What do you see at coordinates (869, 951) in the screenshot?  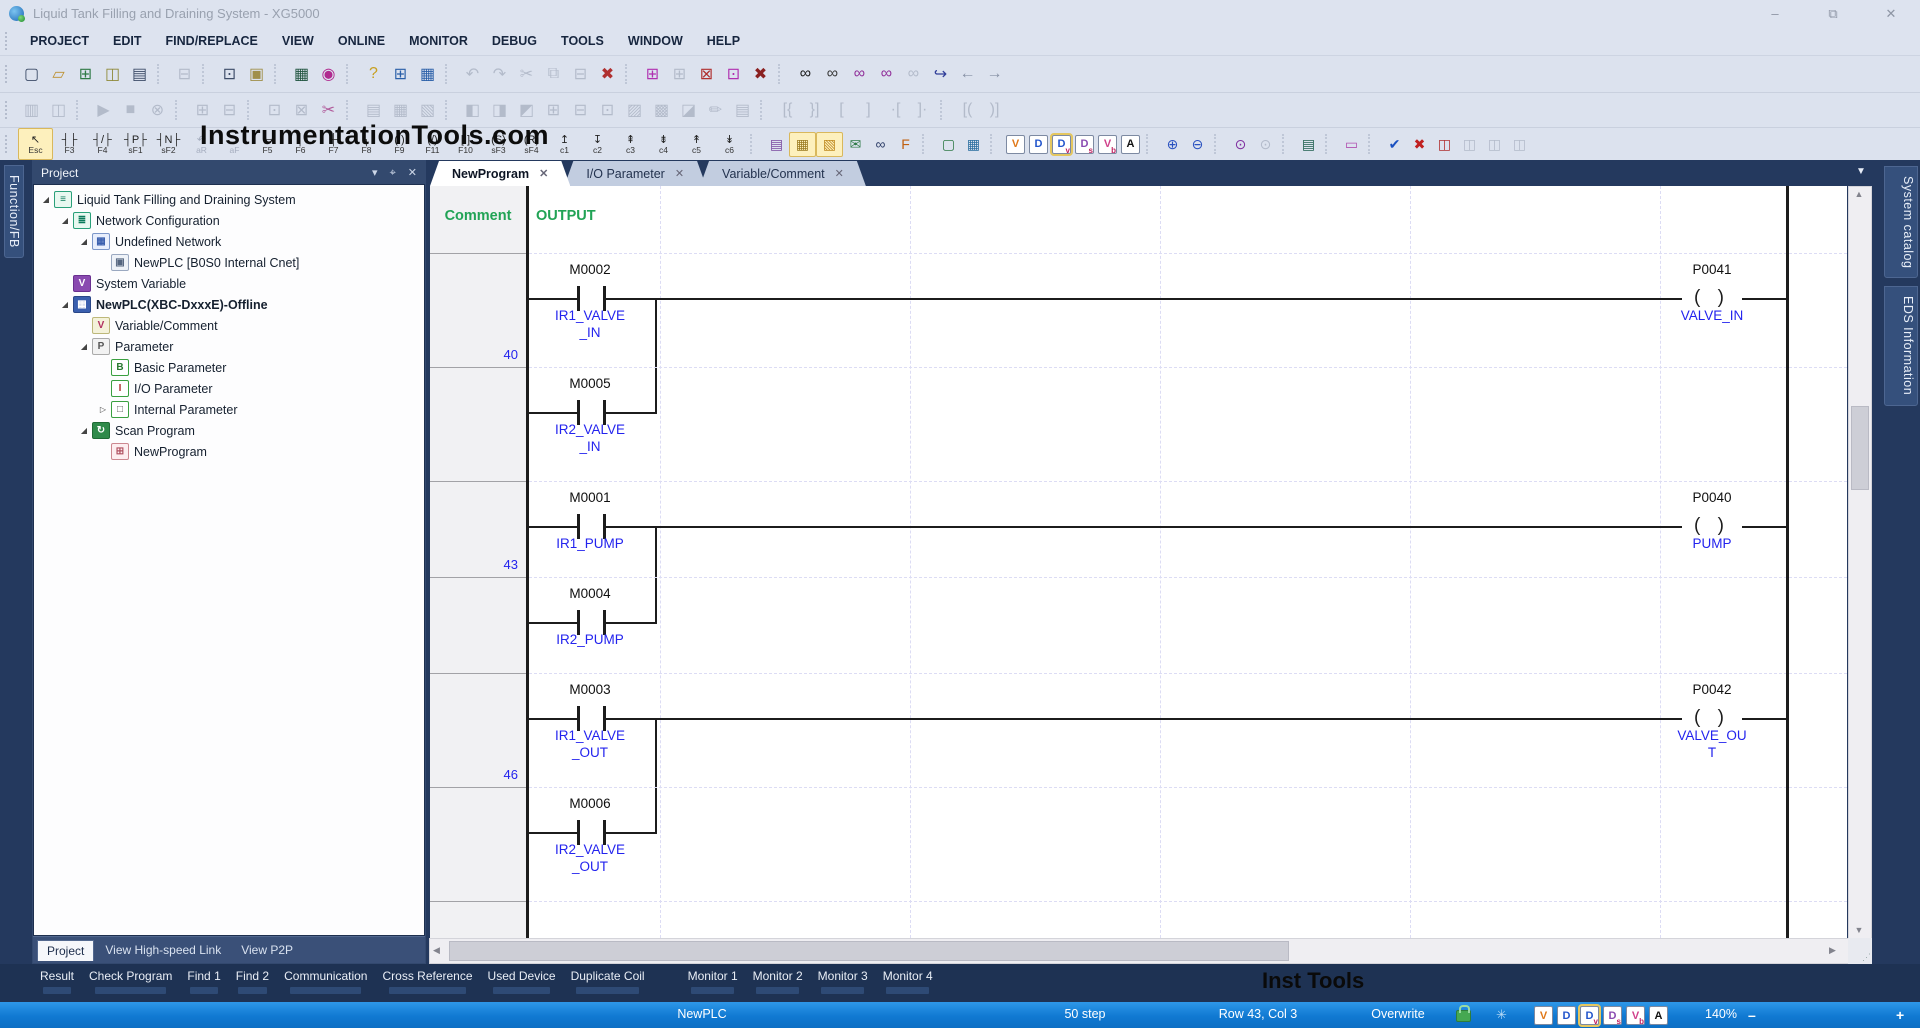 I see `horizontal-scroll-thumb` at bounding box center [869, 951].